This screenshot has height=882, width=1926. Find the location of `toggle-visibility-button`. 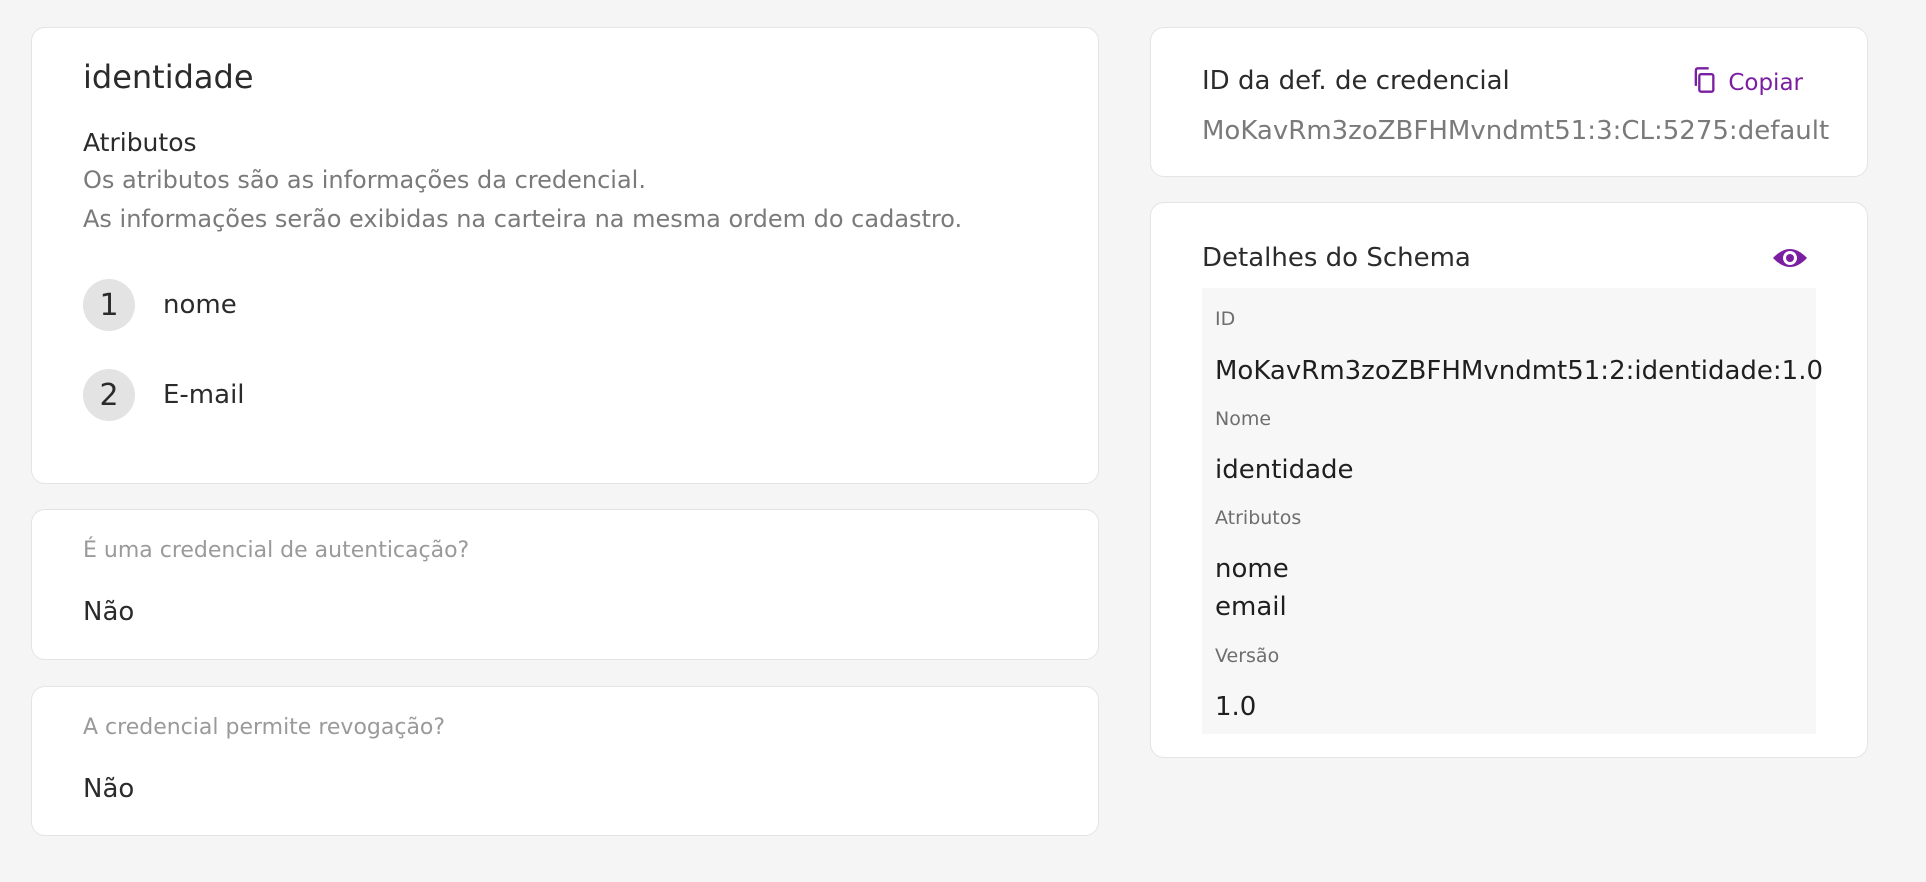

toggle-visibility-button is located at coordinates (1790, 258).